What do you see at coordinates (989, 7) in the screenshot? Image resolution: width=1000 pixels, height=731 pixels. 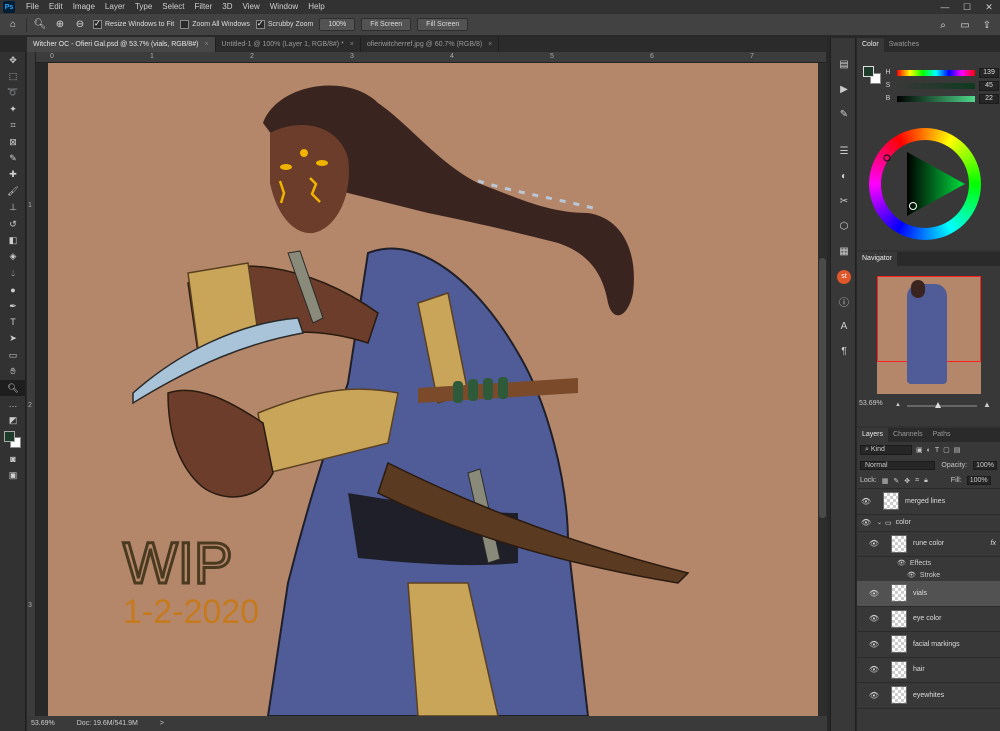 I see `close-window-button: ✕` at bounding box center [989, 7].